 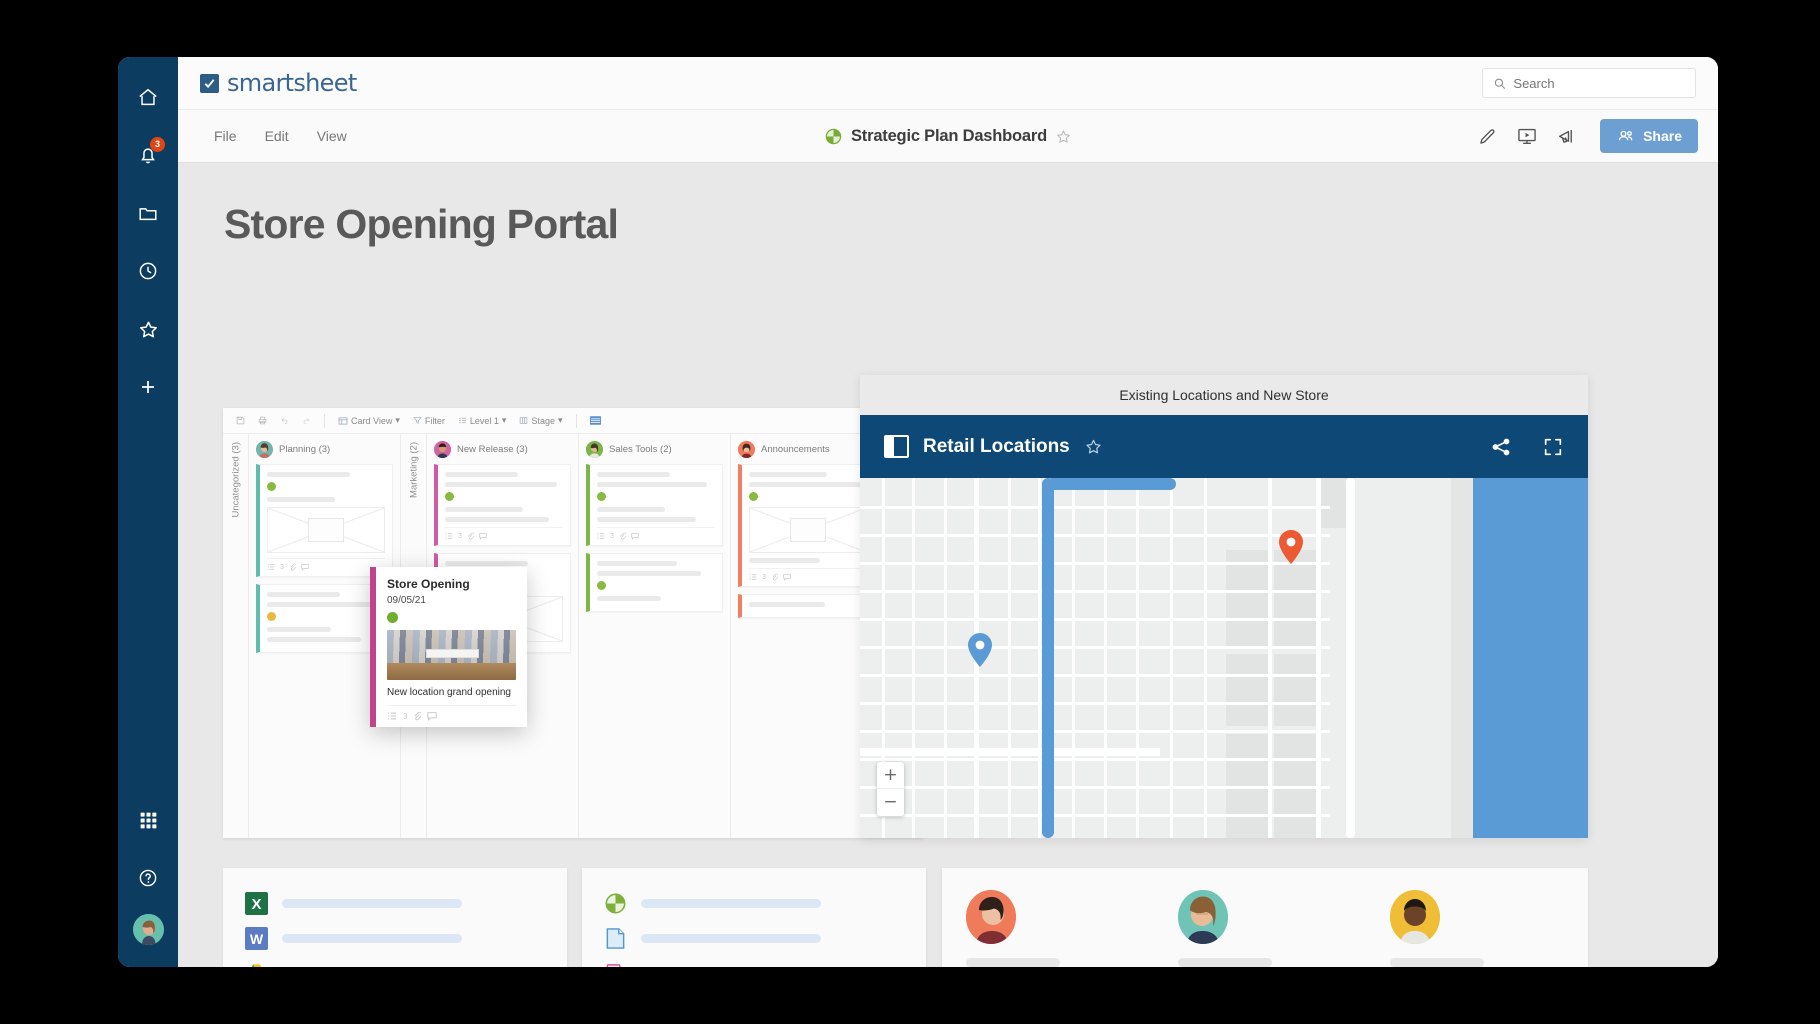 I want to click on sidebar-item-recents, so click(x=148, y=271).